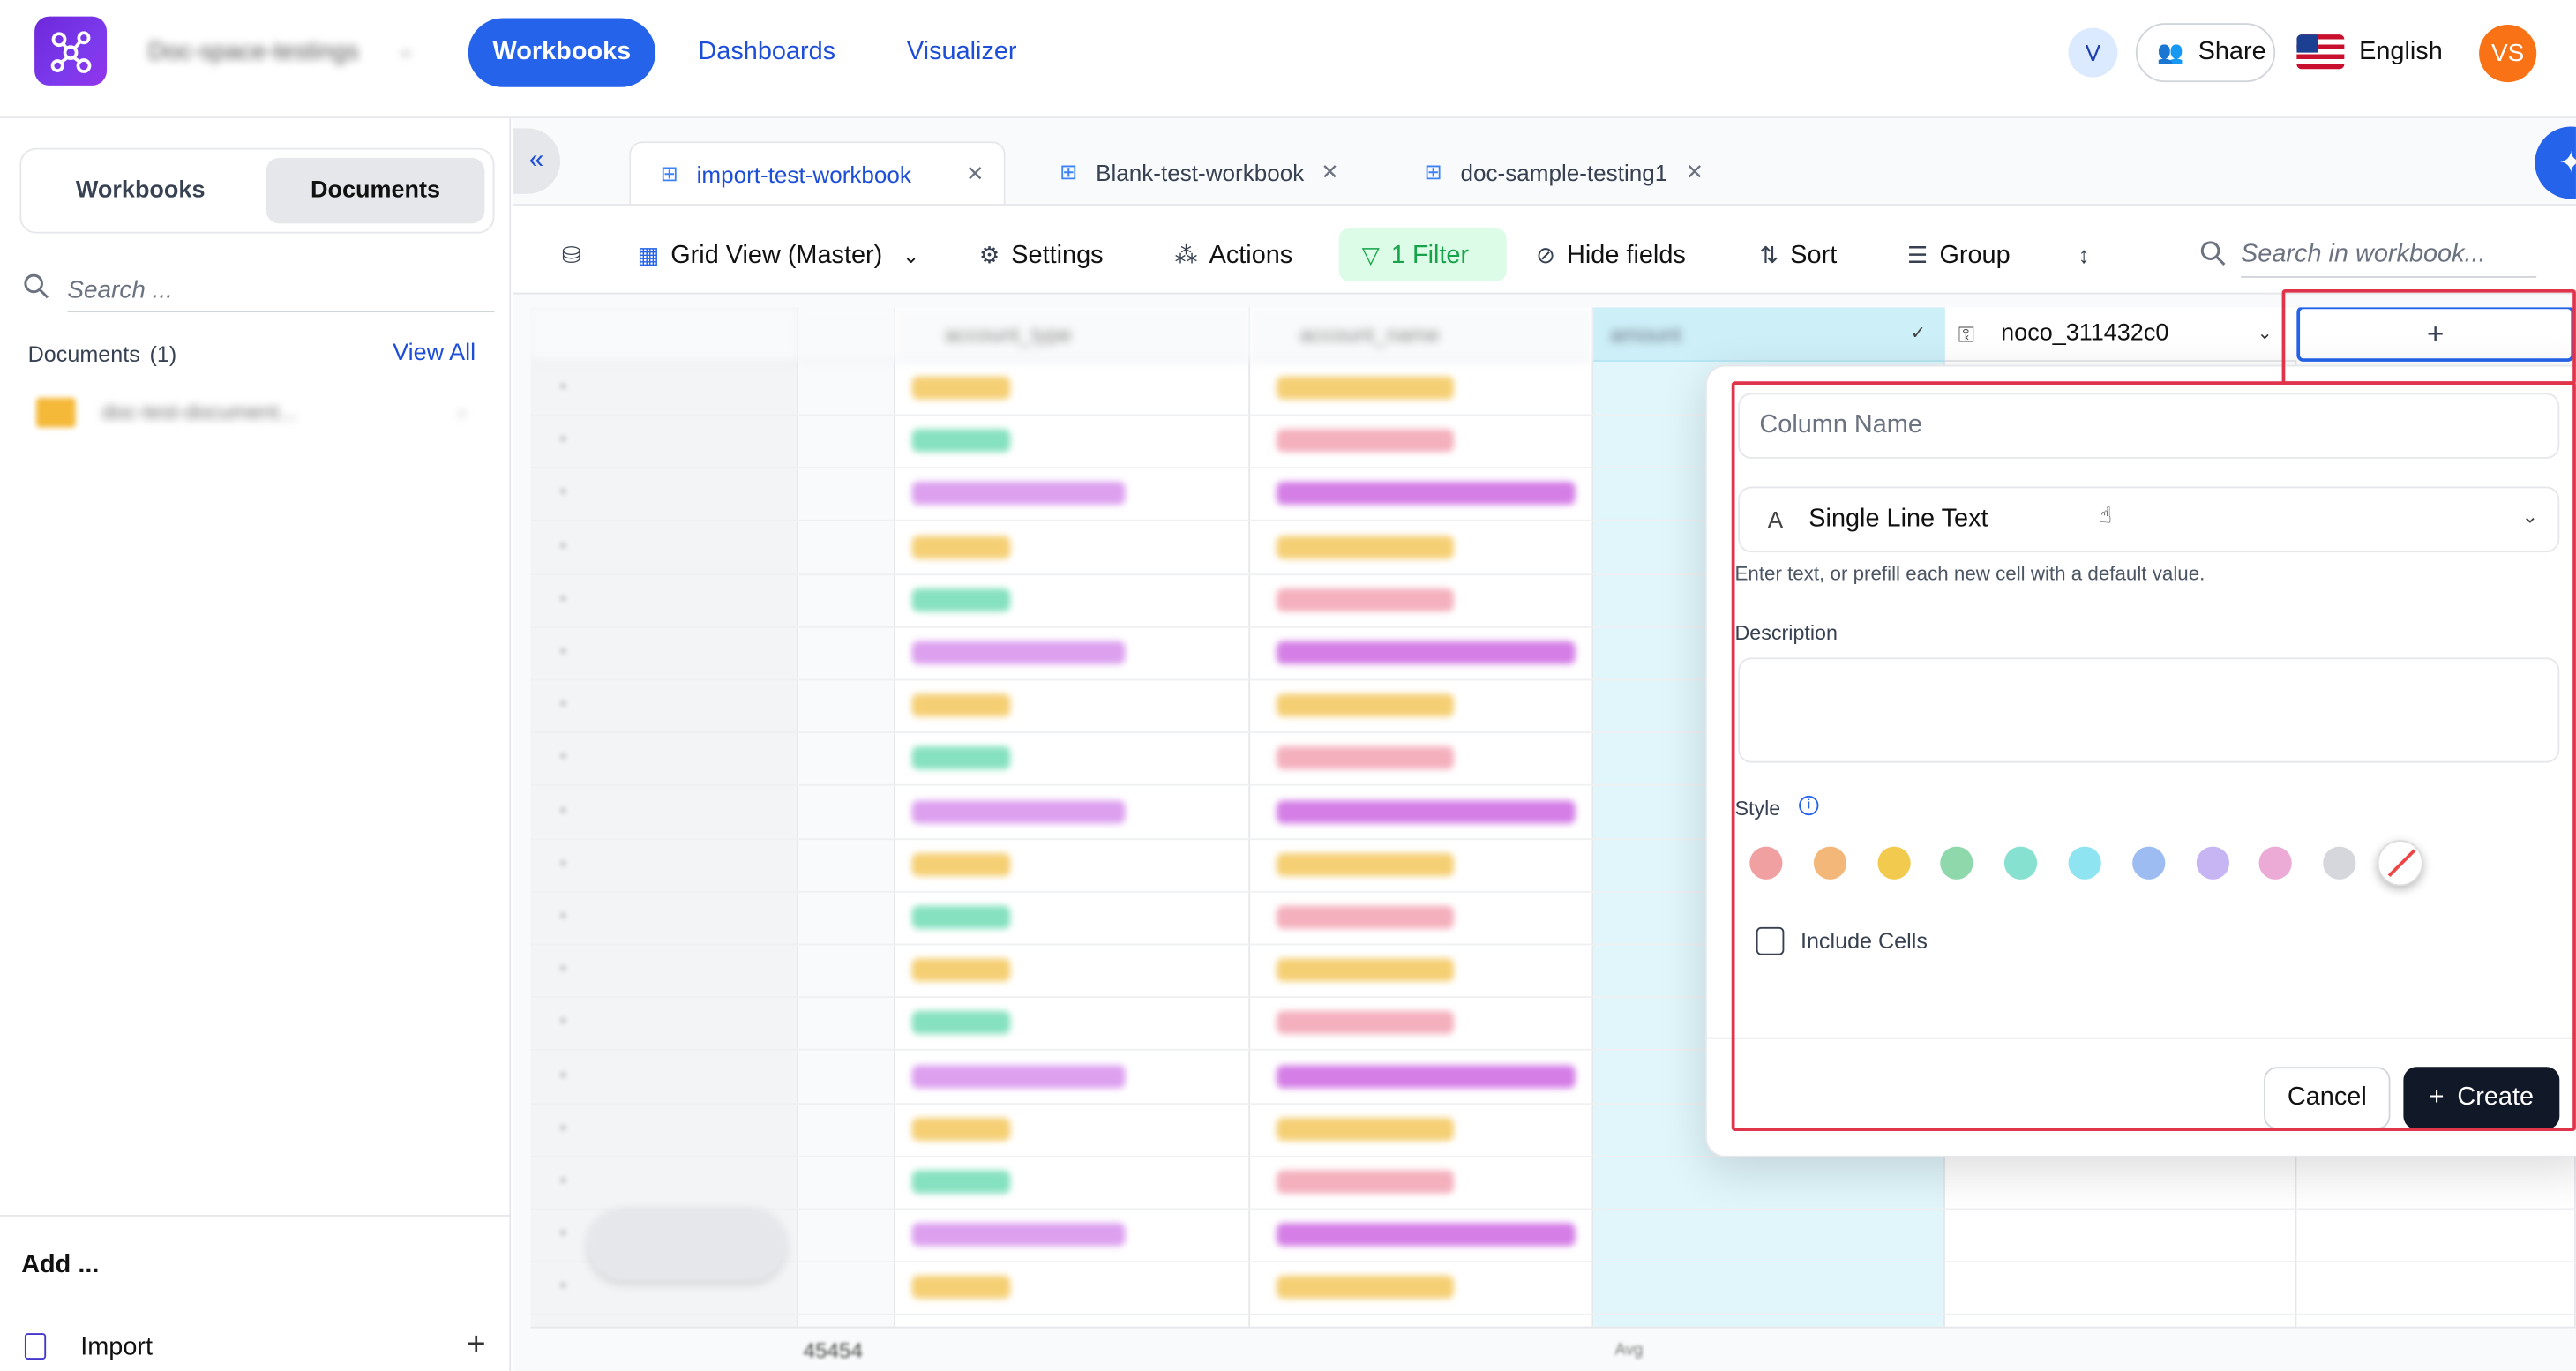  What do you see at coordinates (2149, 519) in the screenshot?
I see `column-type-select: A Single Line Text ☝ ⌄` at bounding box center [2149, 519].